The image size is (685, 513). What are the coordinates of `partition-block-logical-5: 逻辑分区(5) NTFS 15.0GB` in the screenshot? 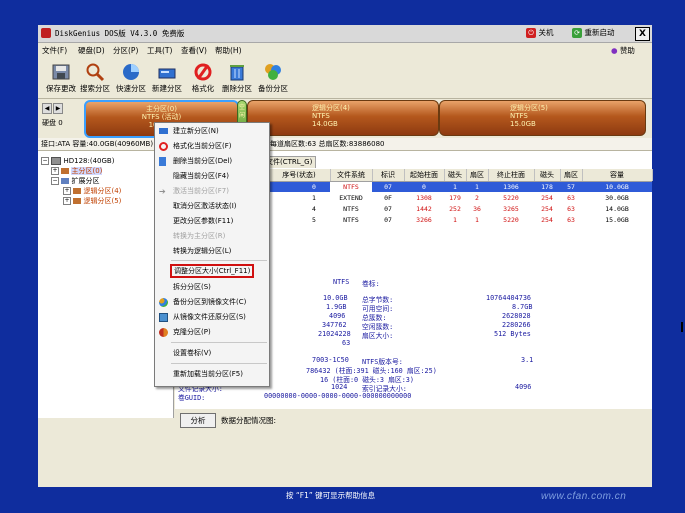 It's located at (542, 118).